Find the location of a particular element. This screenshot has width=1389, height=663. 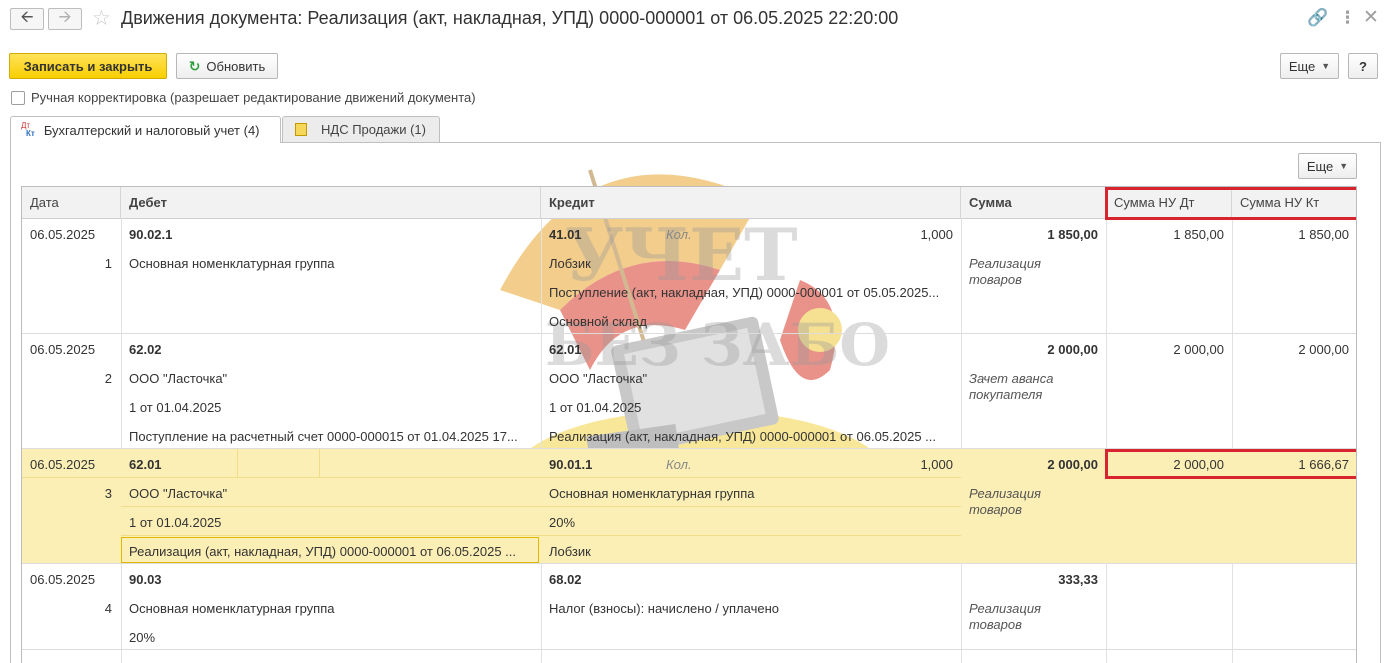

refresh-label: Обновить is located at coordinates (236, 66).